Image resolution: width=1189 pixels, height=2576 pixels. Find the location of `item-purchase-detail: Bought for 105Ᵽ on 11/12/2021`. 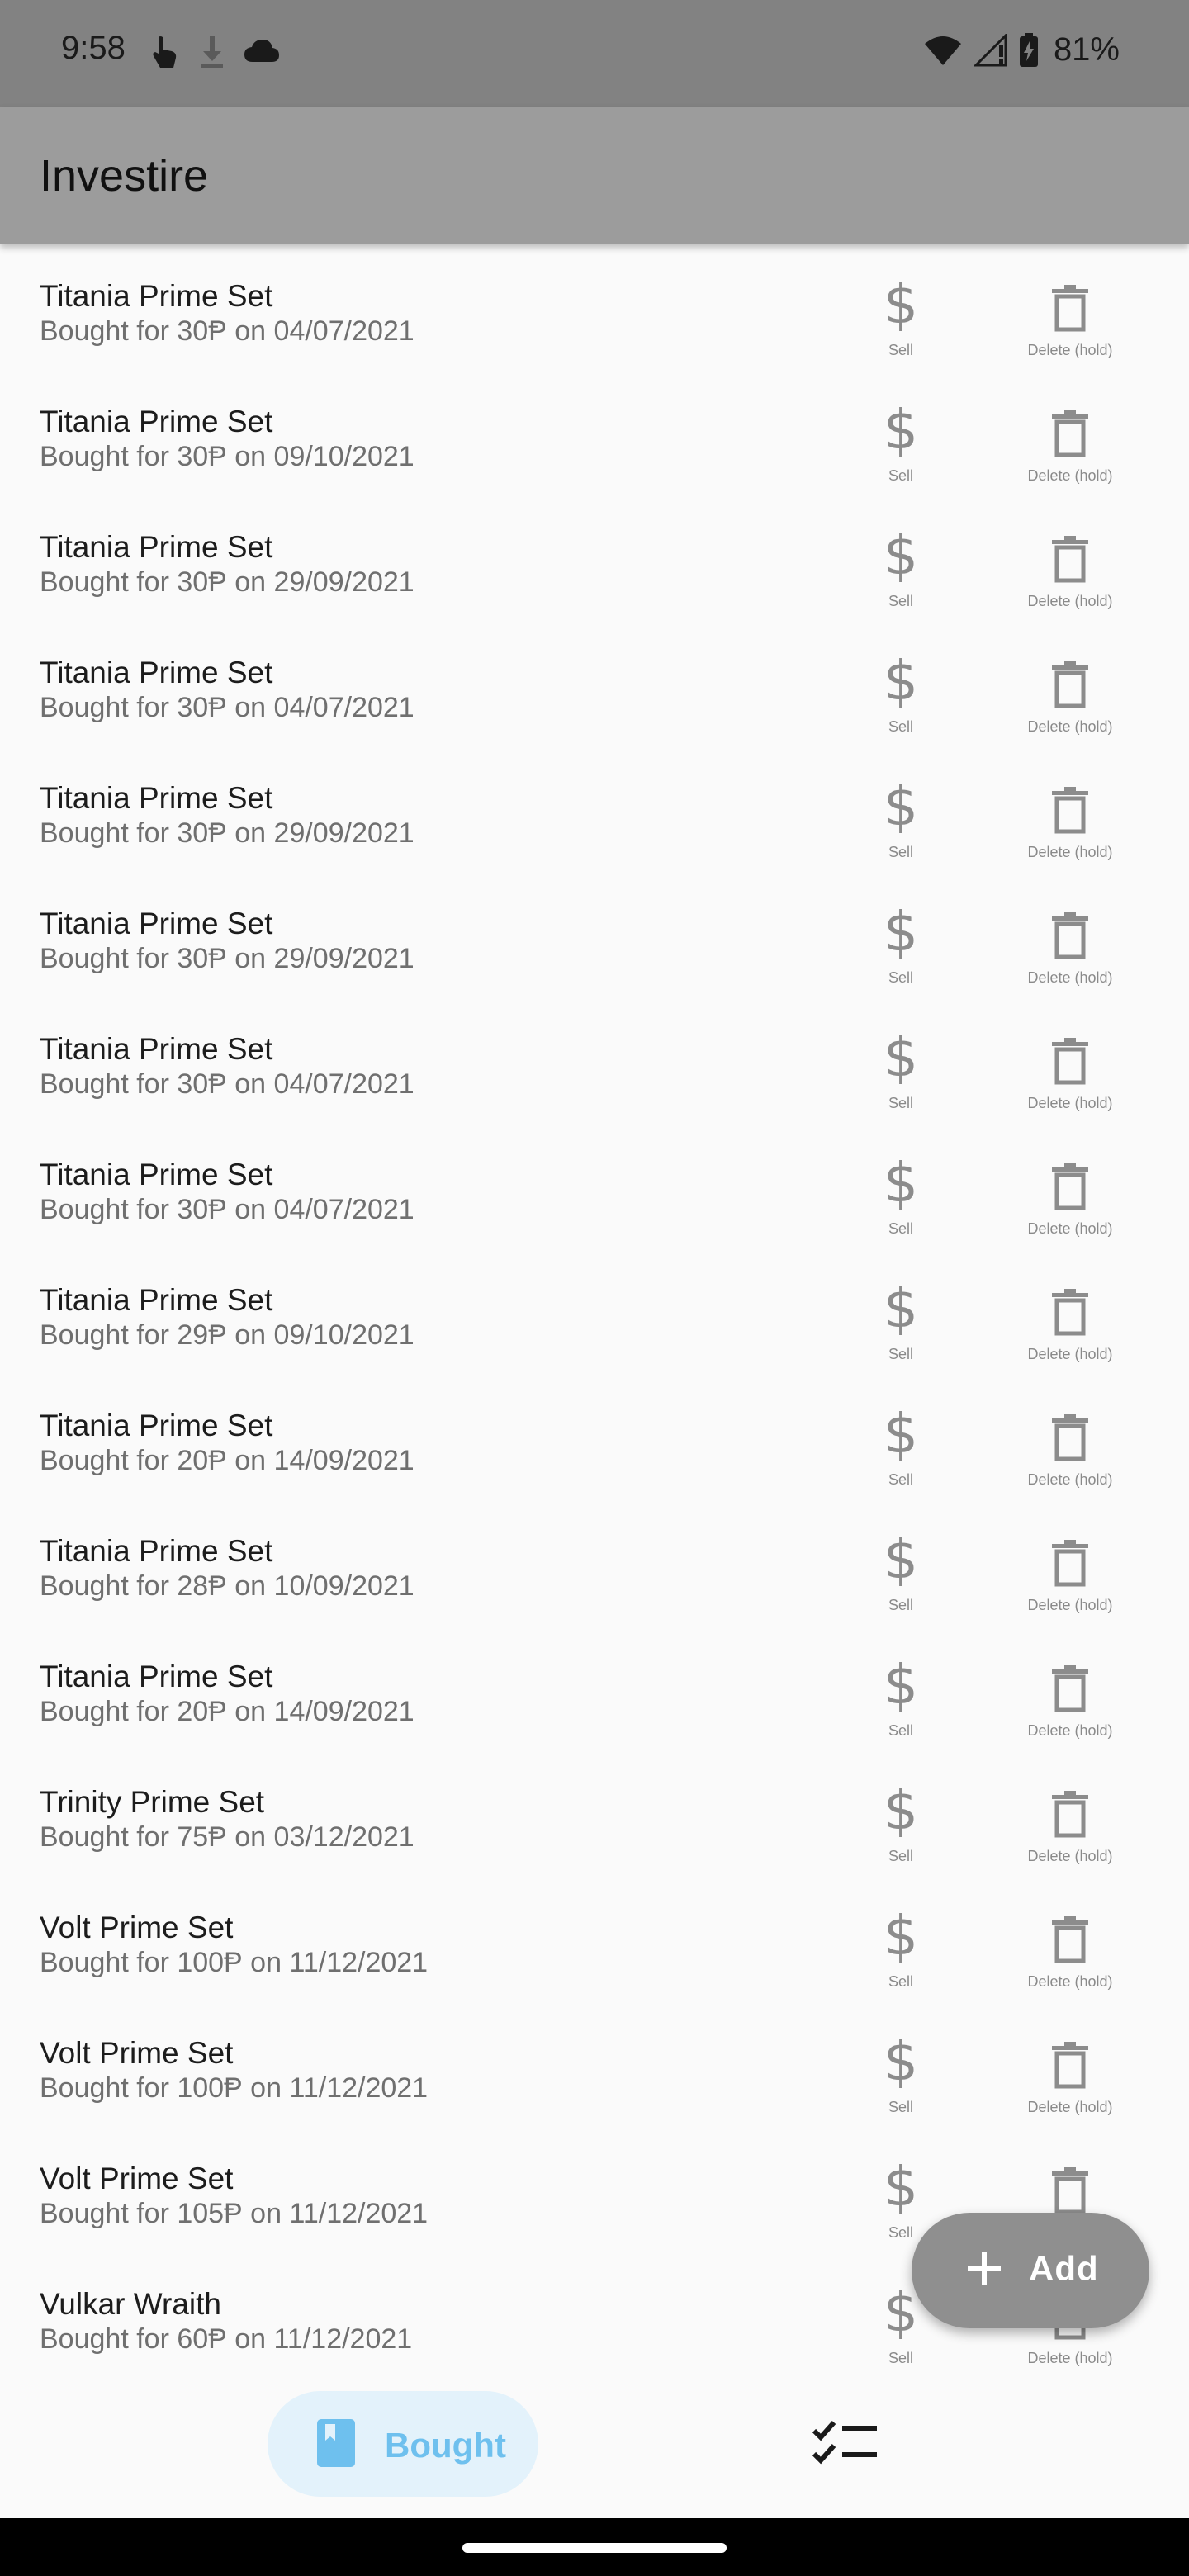

item-purchase-detail: Bought for 105Ᵽ on 11/12/2021 is located at coordinates (234, 2213).